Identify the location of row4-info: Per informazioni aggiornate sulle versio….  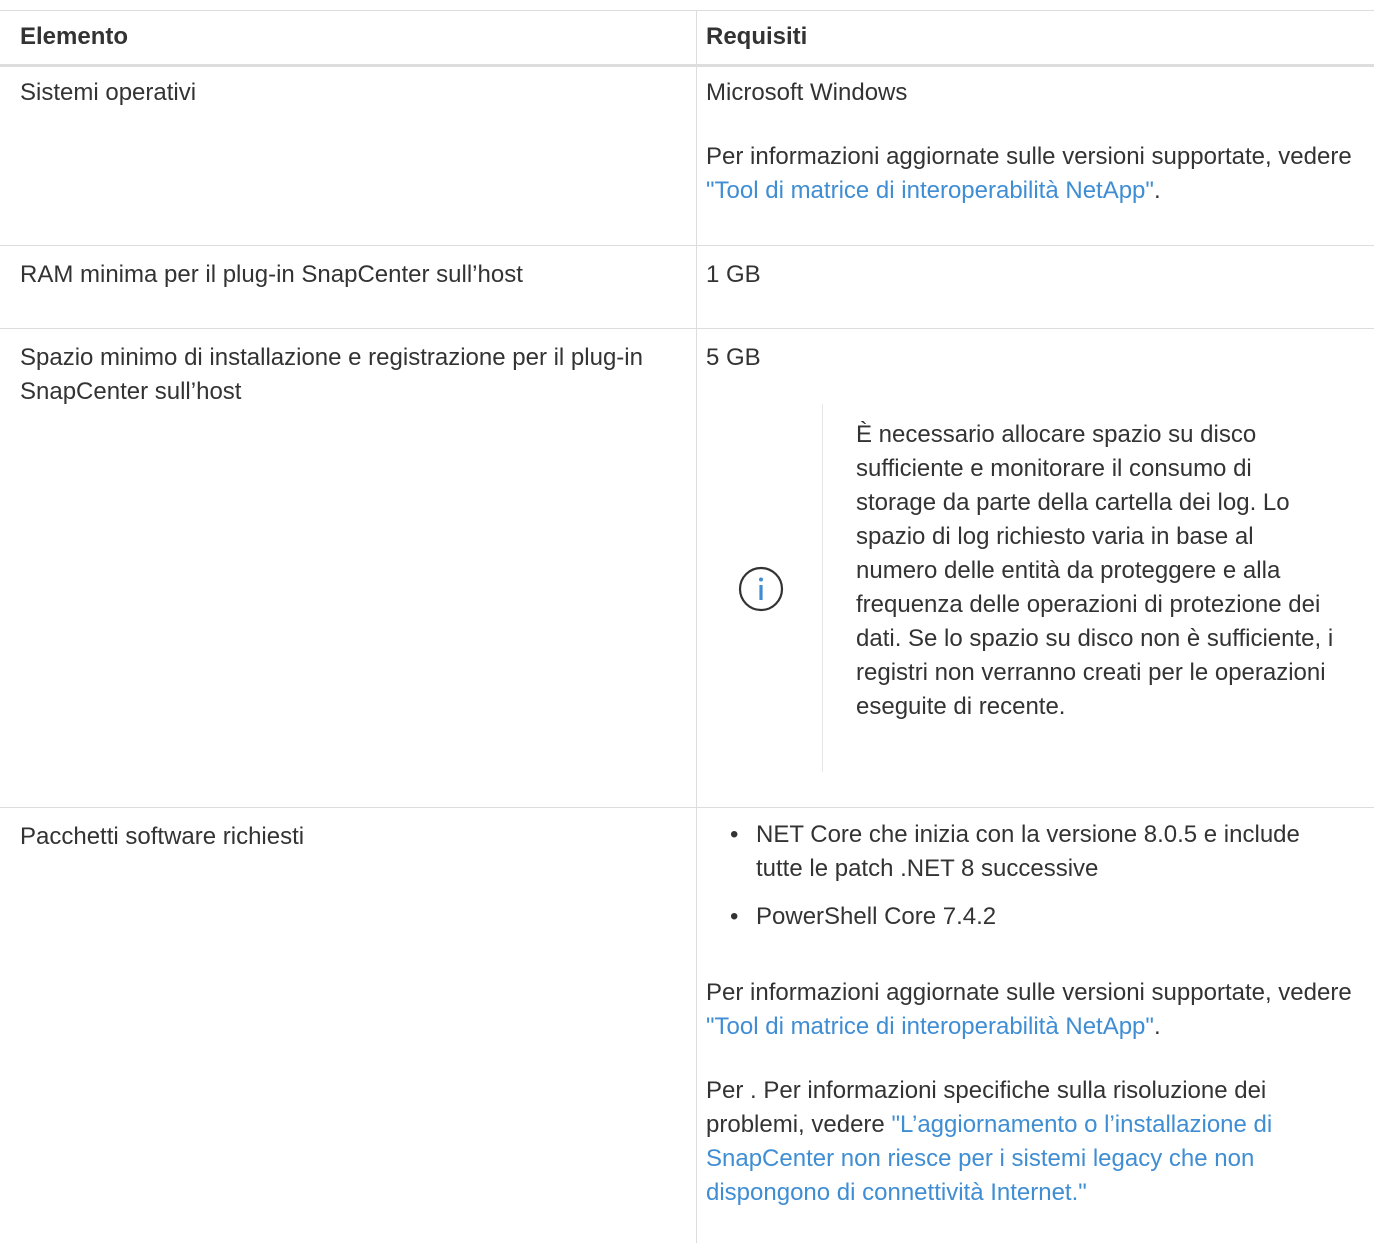
(1038, 1093).